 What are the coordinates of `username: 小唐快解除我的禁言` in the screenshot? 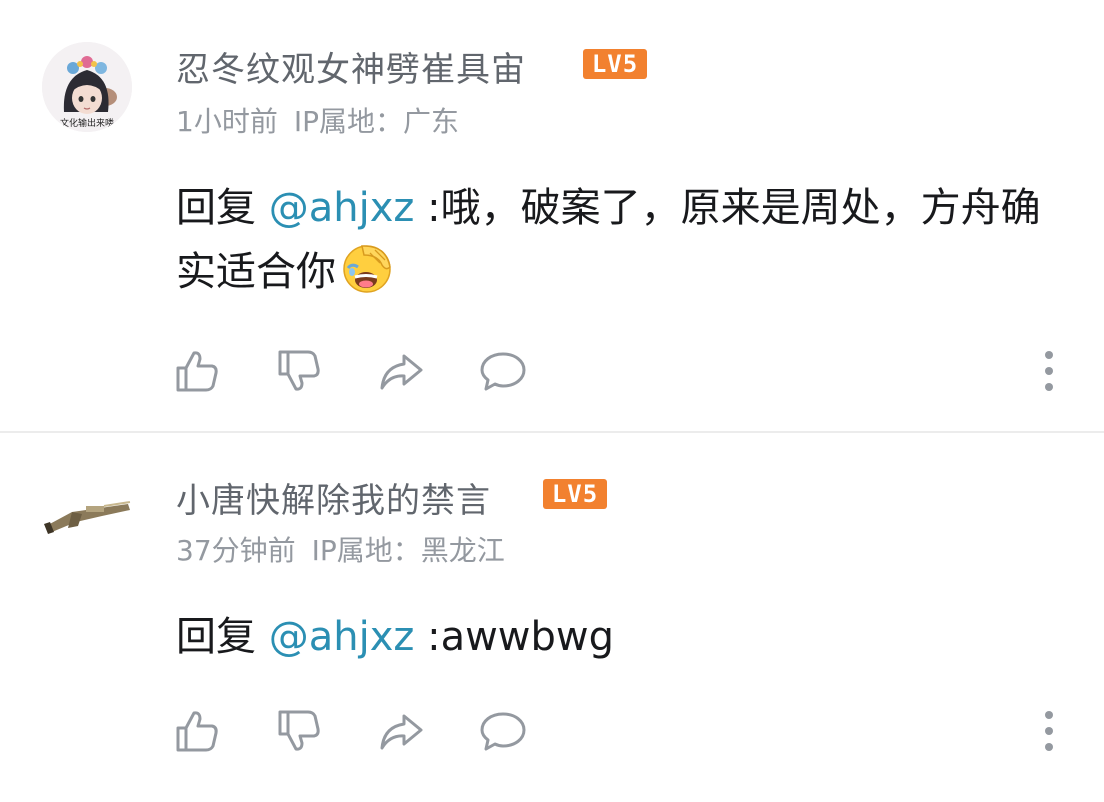 It's located at (333, 497).